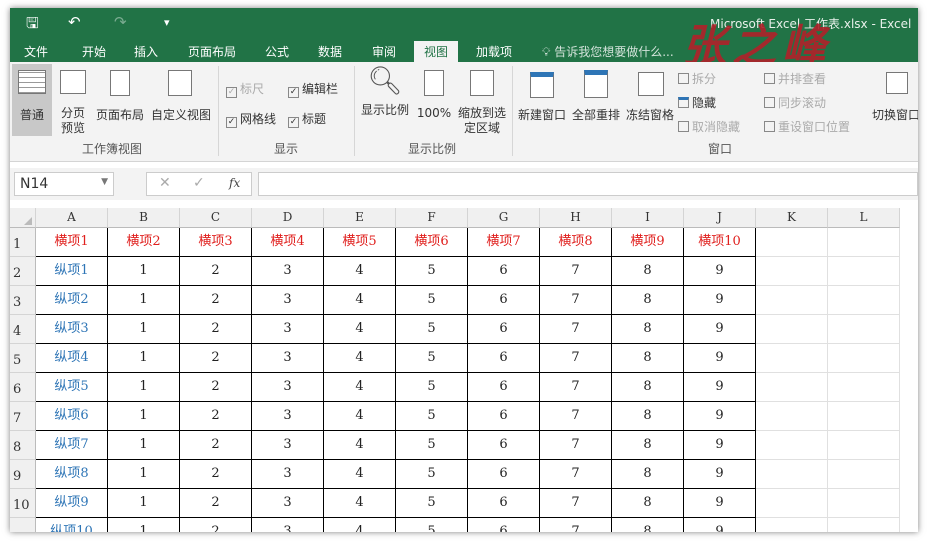 This screenshot has width=928, height=547. I want to click on zoom-button: 🔍︎ 显示比例, so click(385, 100).